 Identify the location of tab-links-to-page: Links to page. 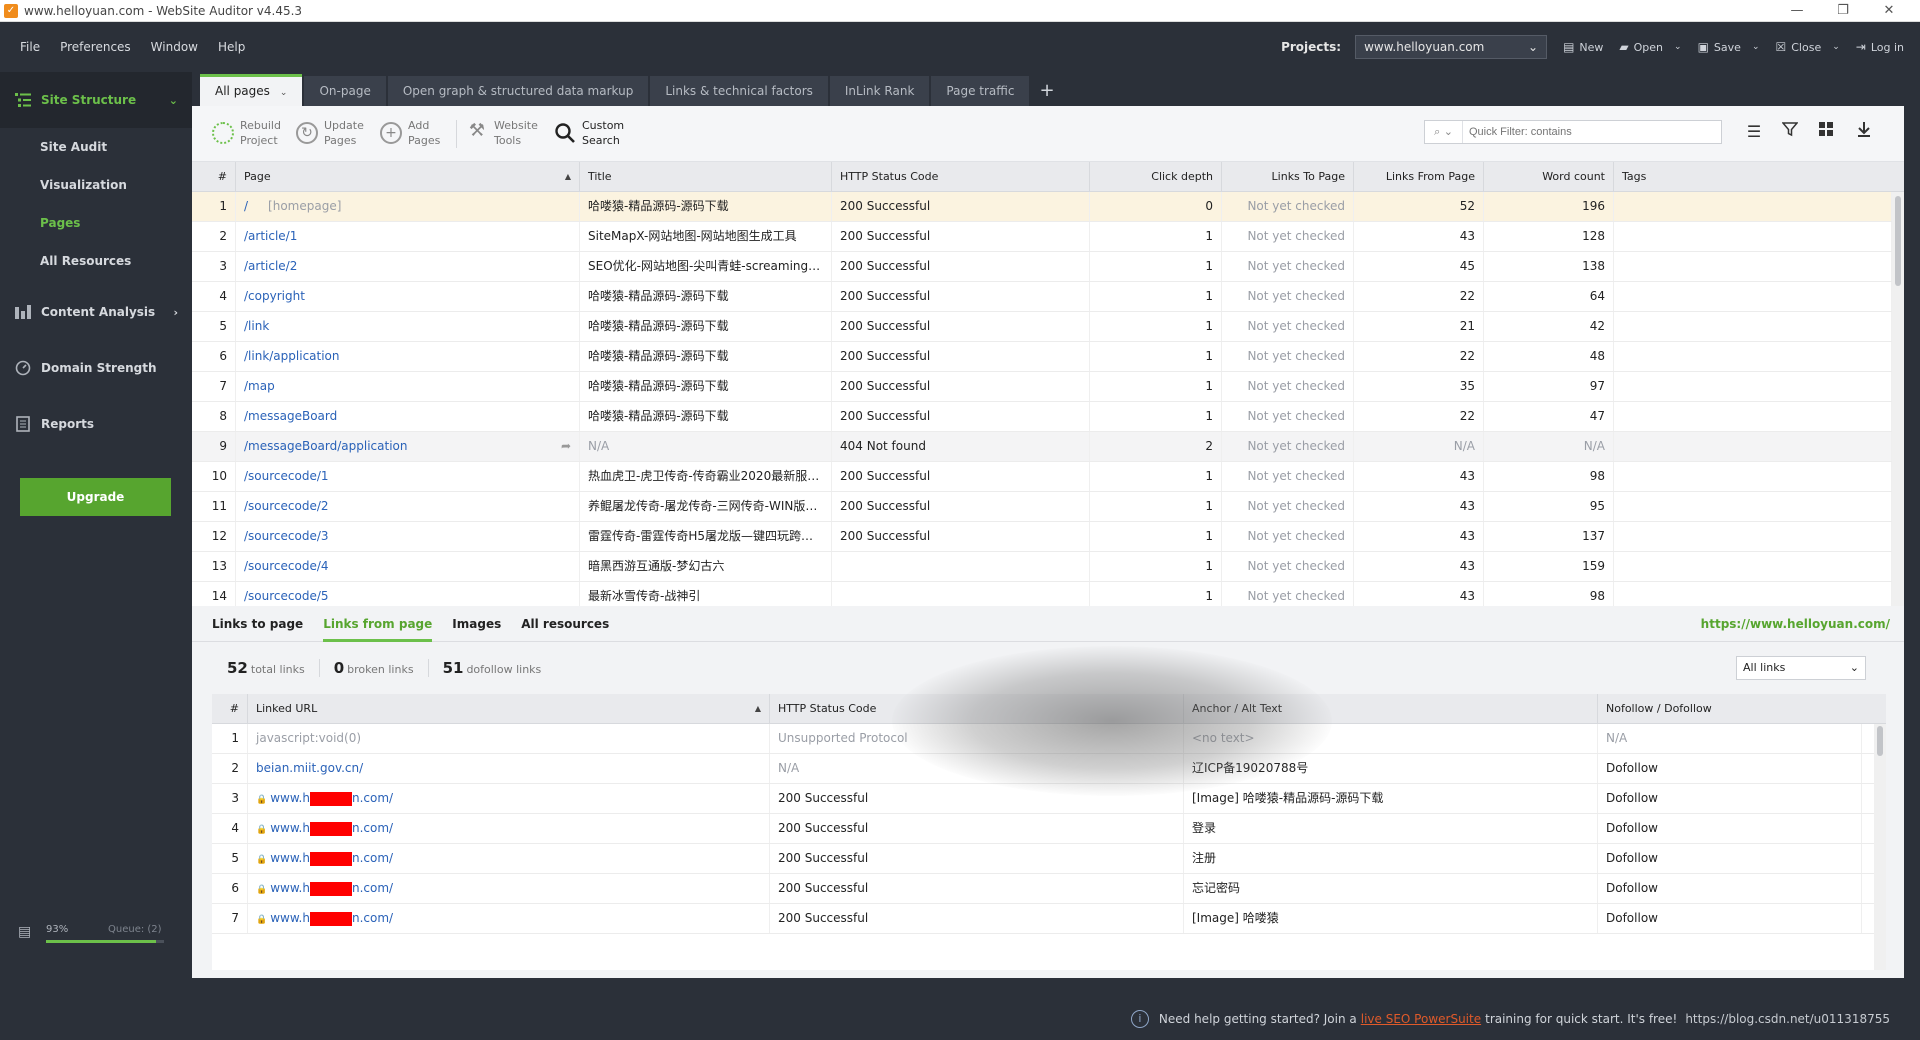
(257, 624).